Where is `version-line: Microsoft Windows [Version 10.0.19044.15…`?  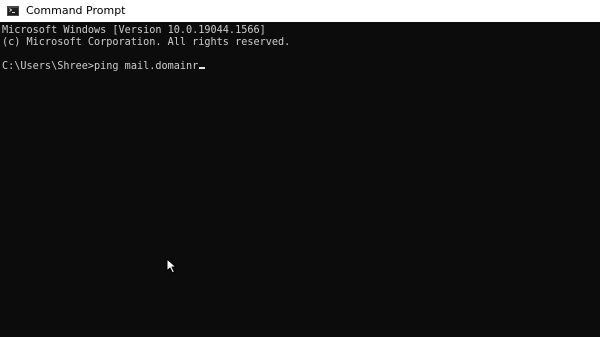
version-line: Microsoft Windows [Version 10.0.19044.15… is located at coordinates (134, 30).